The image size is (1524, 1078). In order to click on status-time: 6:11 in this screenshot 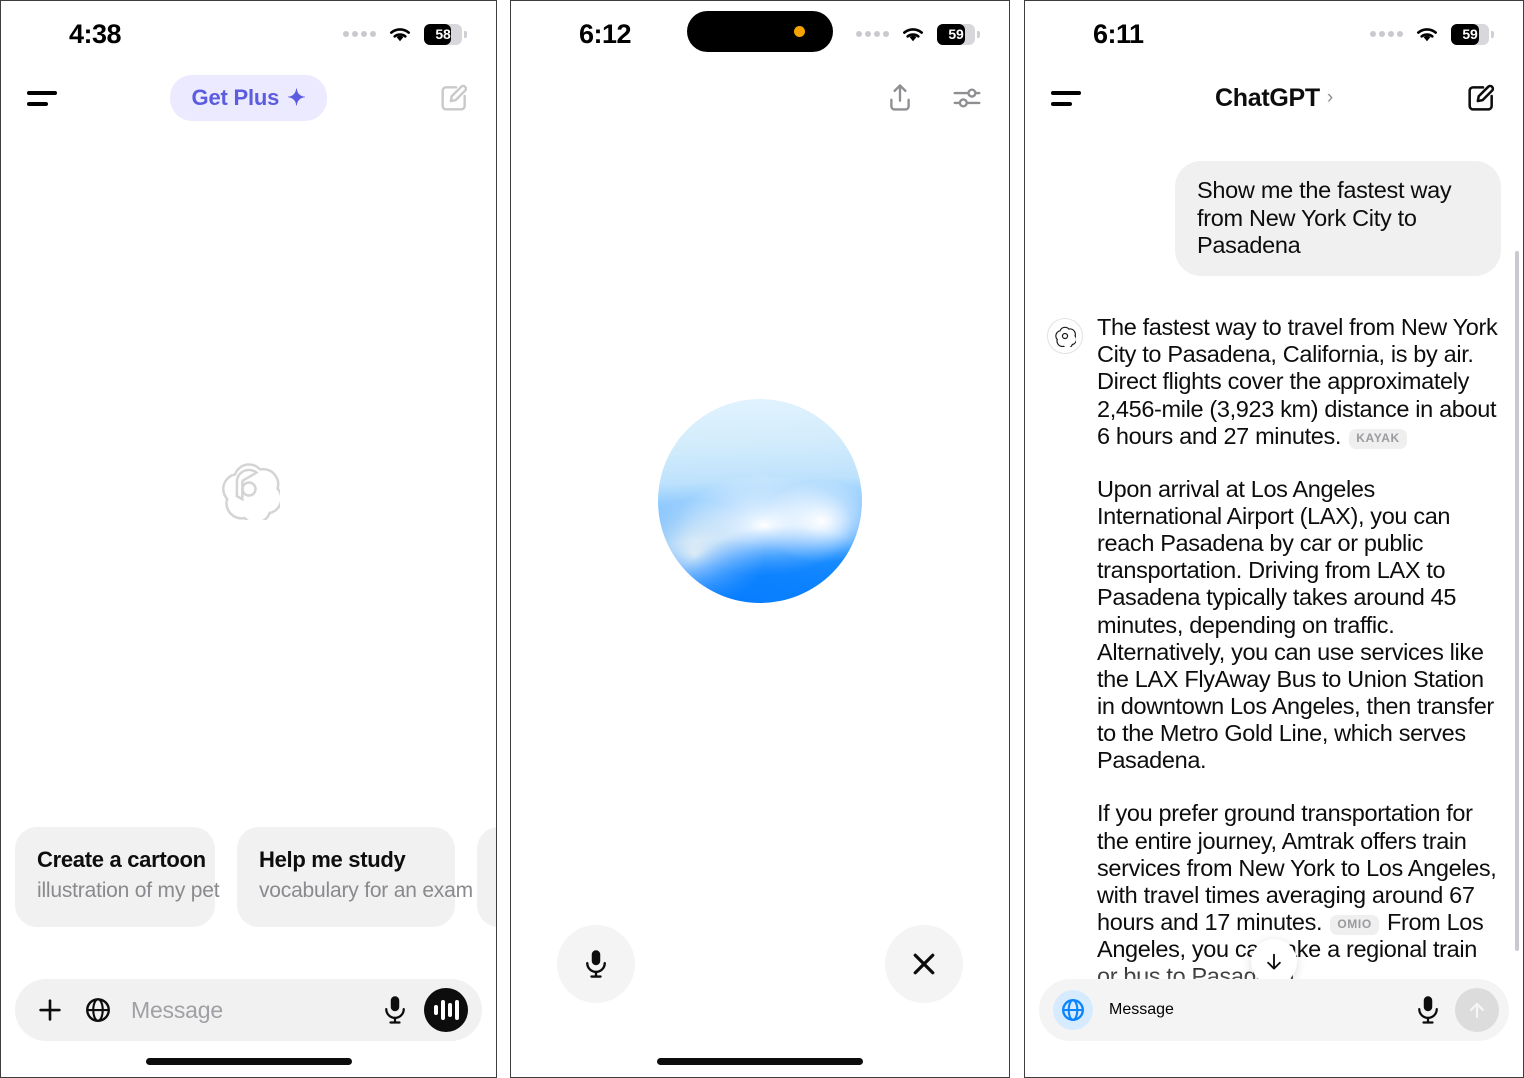, I will do `click(1118, 33)`.